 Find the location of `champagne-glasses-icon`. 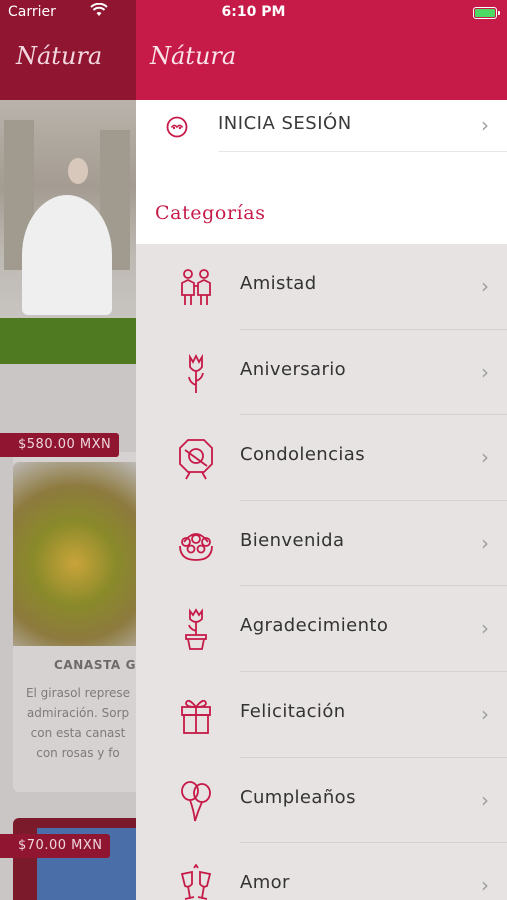

champagne-glasses-icon is located at coordinates (196, 882).